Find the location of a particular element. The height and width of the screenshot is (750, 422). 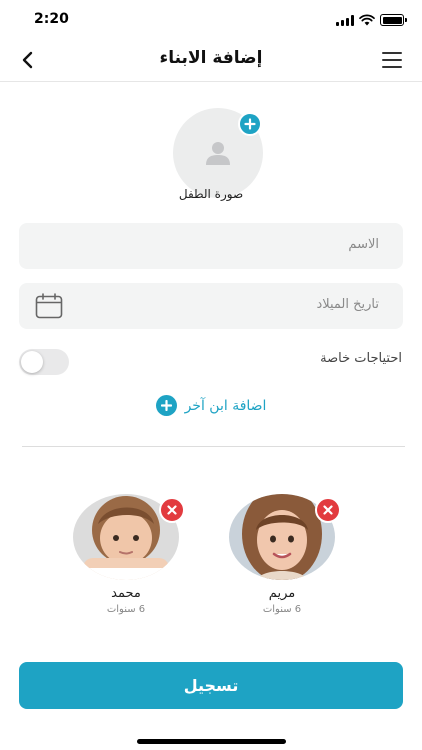

status-time: 2:20 is located at coordinates (51, 19).